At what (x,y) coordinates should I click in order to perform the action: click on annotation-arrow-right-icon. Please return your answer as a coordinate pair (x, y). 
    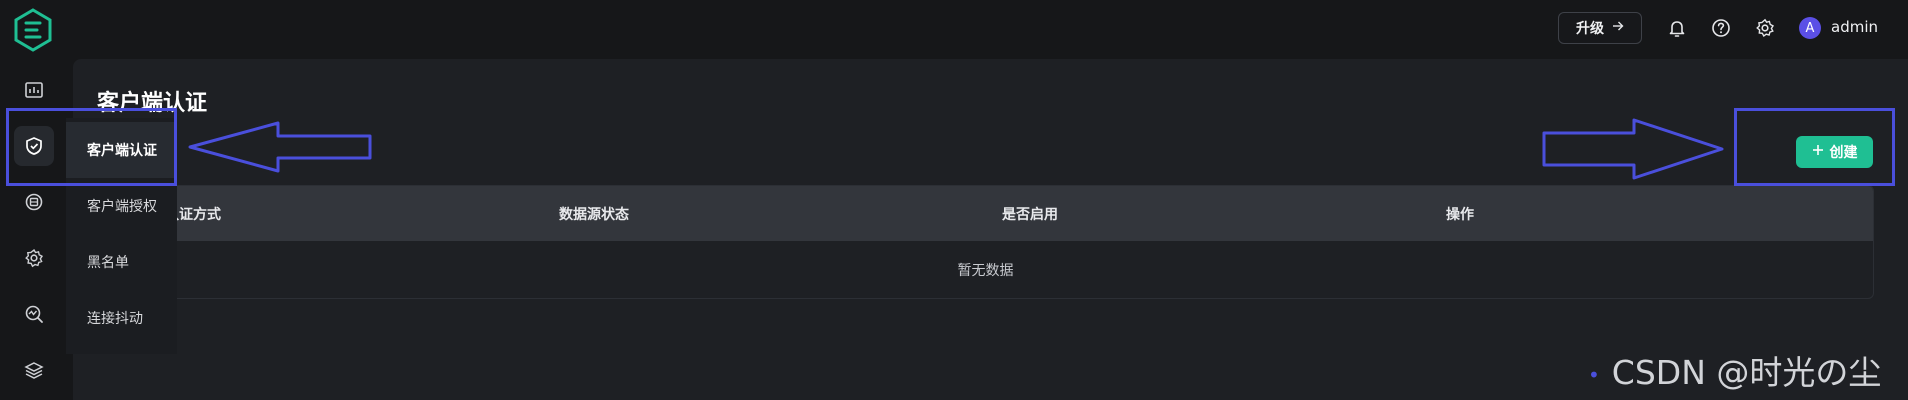
    Looking at the image, I should click on (1633, 149).